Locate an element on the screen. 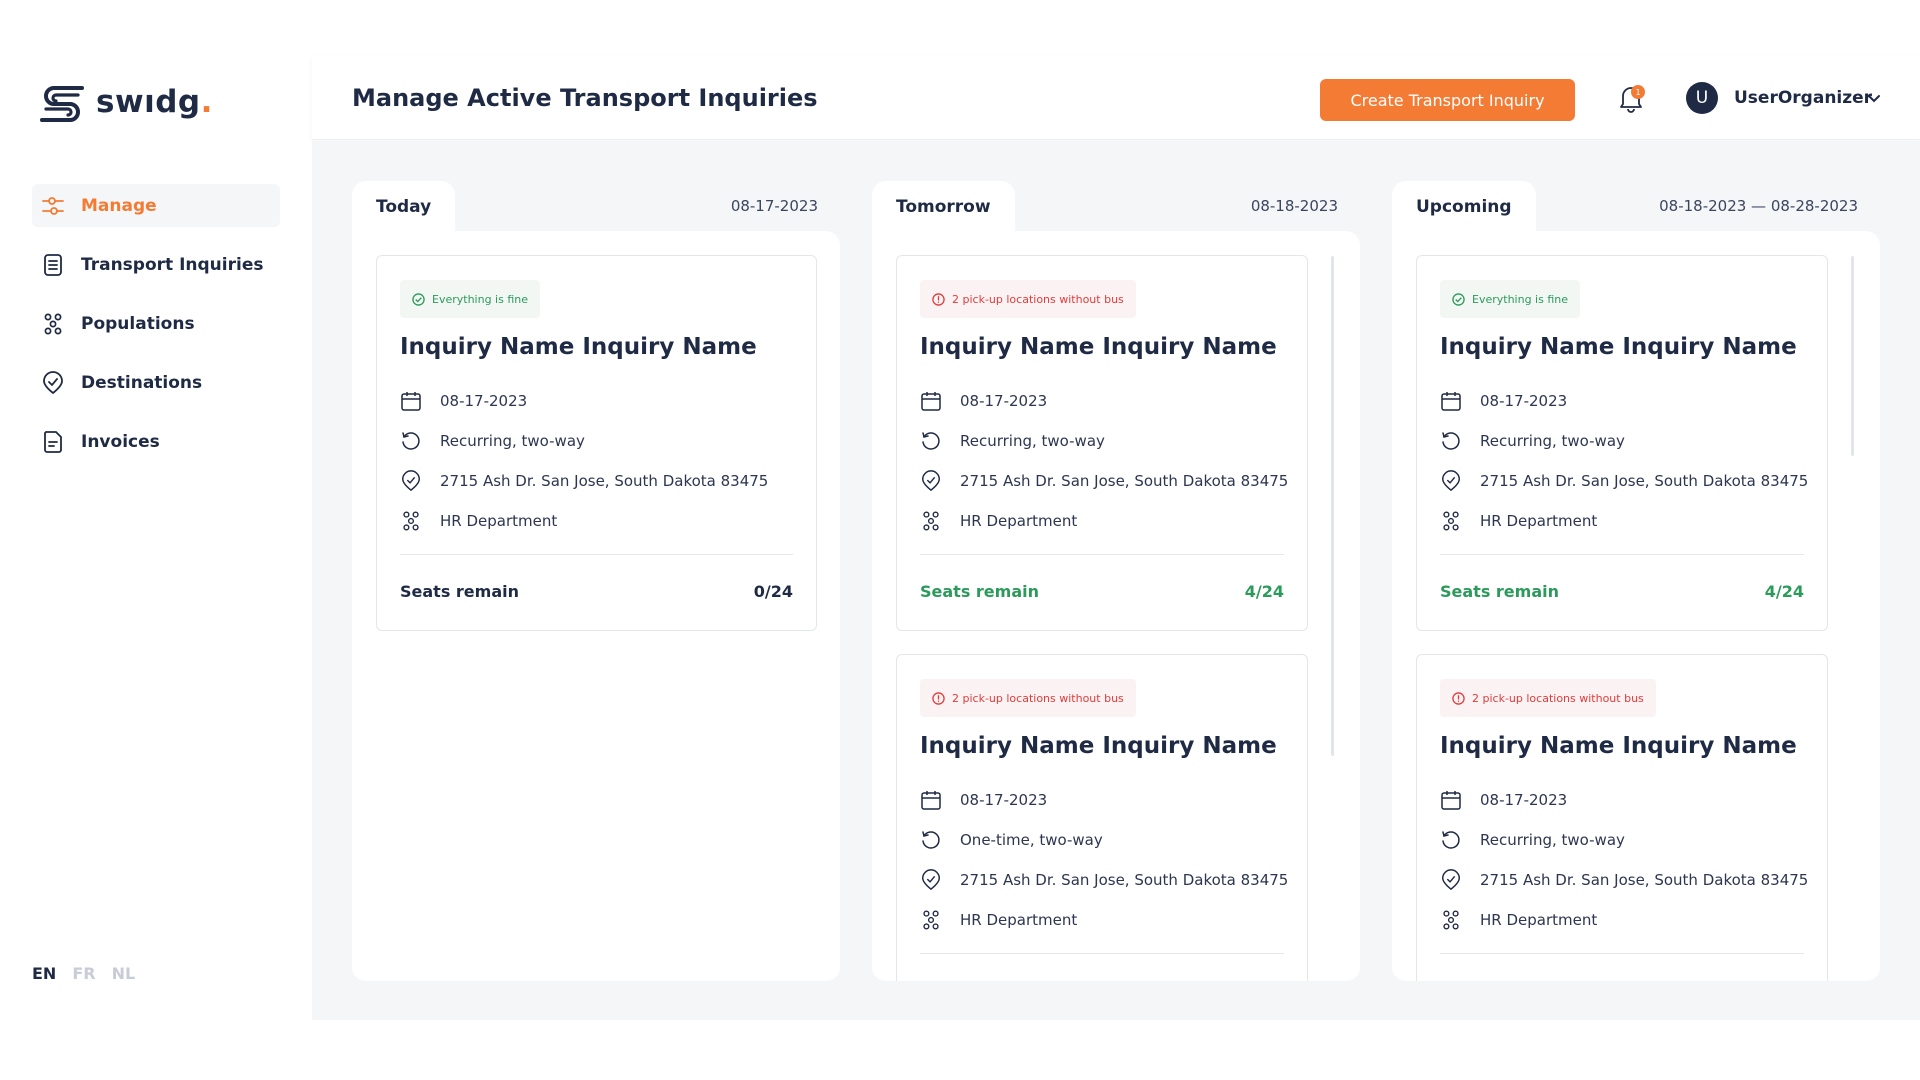 This screenshot has height=1080, width=1920. swidg-logo-icon is located at coordinates (62, 104).